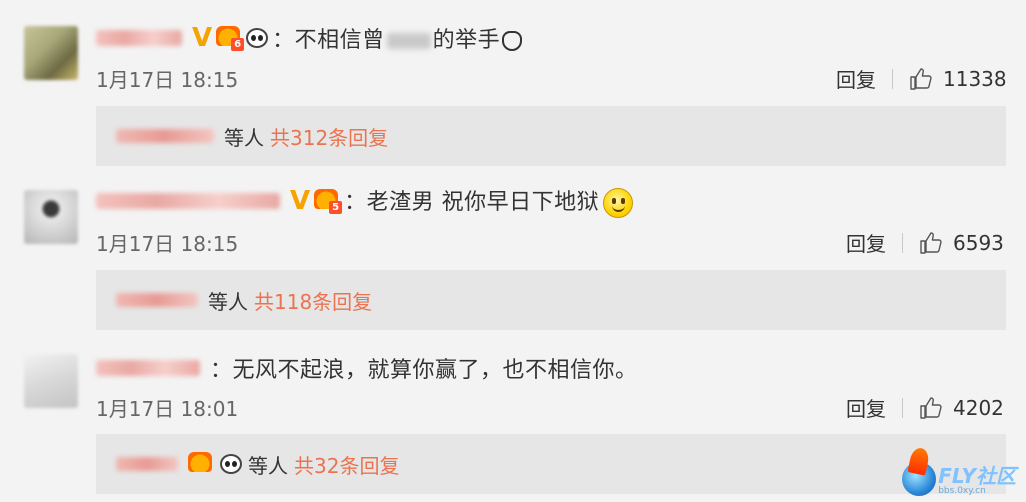  Describe the element at coordinates (512, 41) in the screenshot. I see `hand-emoji-icon` at that location.